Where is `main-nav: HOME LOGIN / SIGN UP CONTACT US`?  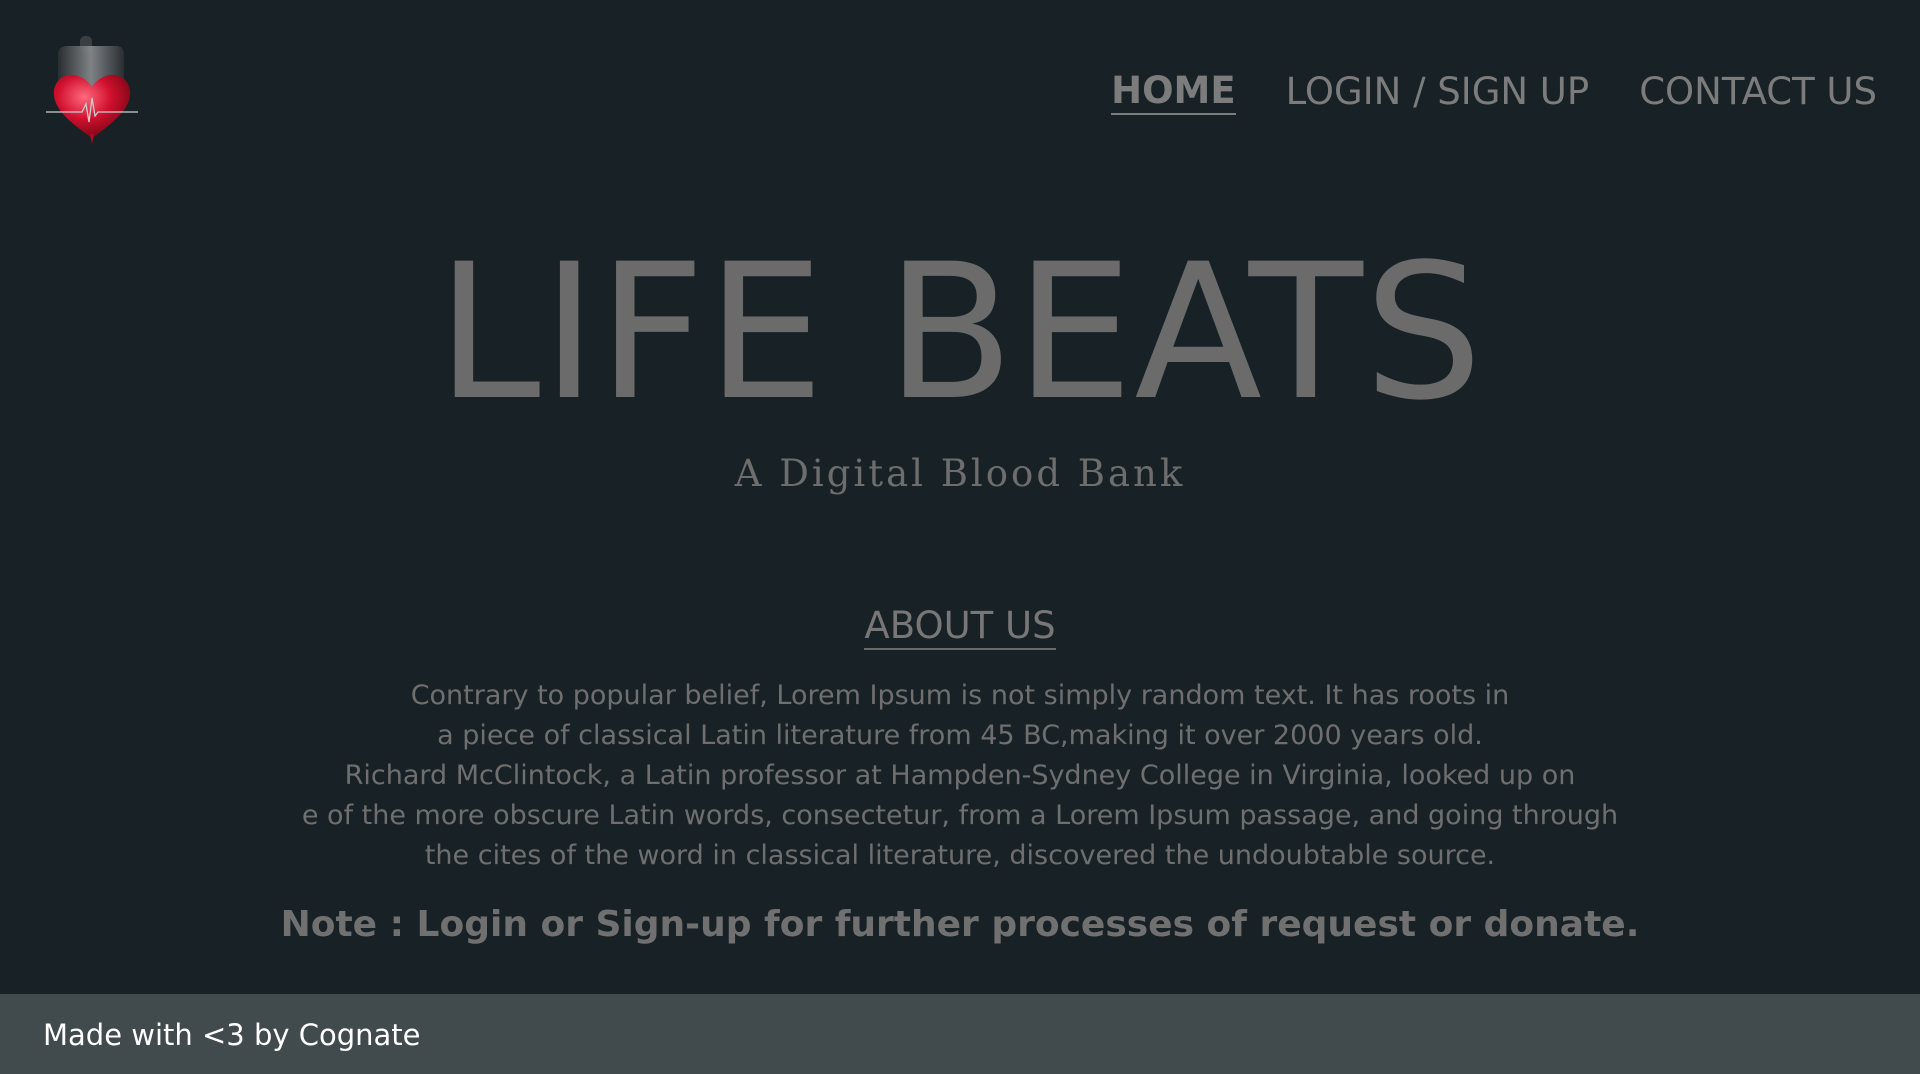
main-nav: HOME LOGIN / SIGN UP CONTACT US is located at coordinates (1494, 92).